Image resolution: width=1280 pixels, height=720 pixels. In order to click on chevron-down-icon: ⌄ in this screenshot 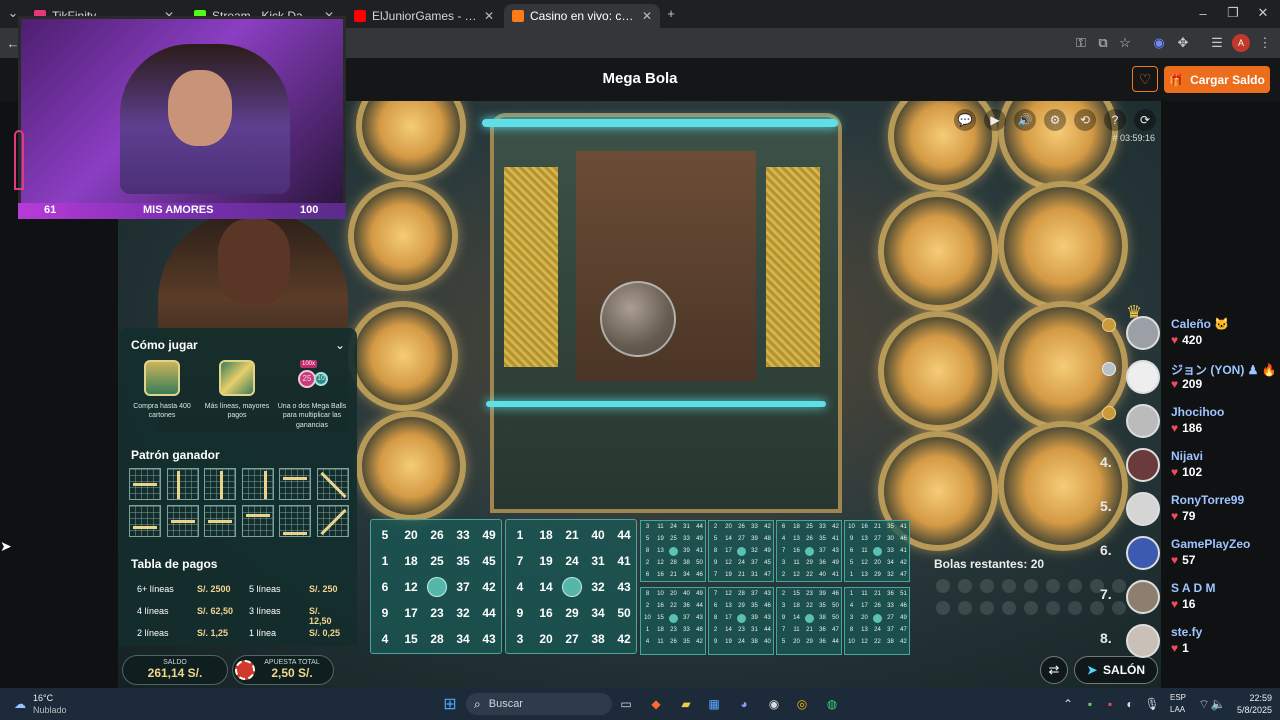, I will do `click(340, 345)`.